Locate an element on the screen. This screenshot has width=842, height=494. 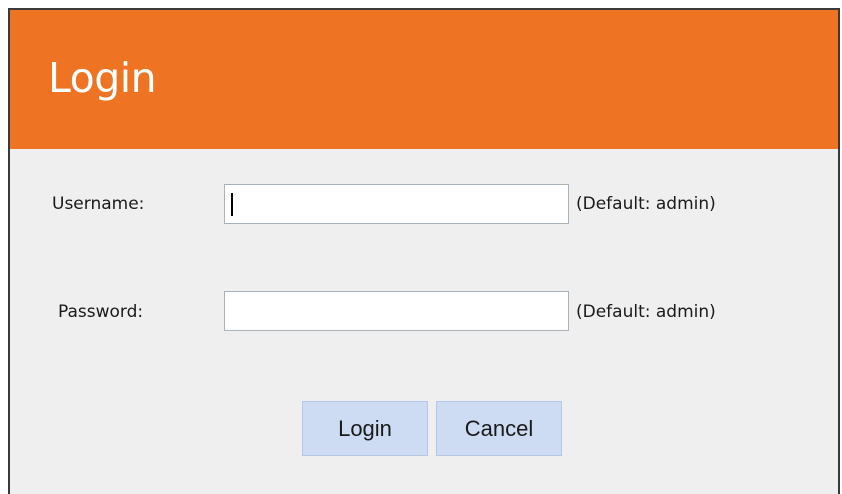
username-default-hint: (Default: admin) is located at coordinates (646, 204).